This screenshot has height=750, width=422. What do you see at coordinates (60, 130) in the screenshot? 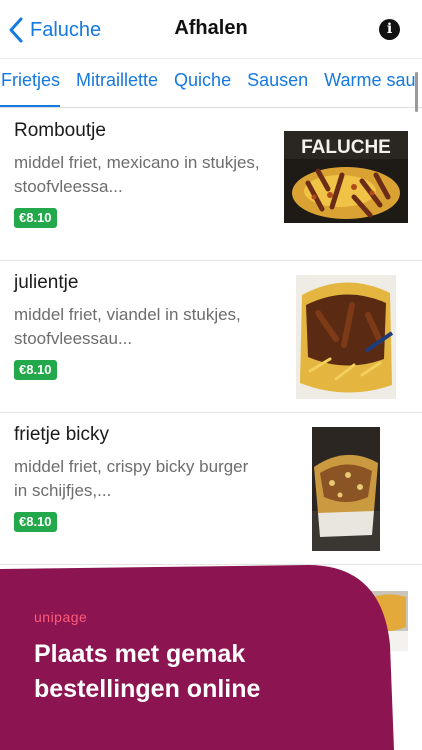
I see `product-name: Romboutje` at bounding box center [60, 130].